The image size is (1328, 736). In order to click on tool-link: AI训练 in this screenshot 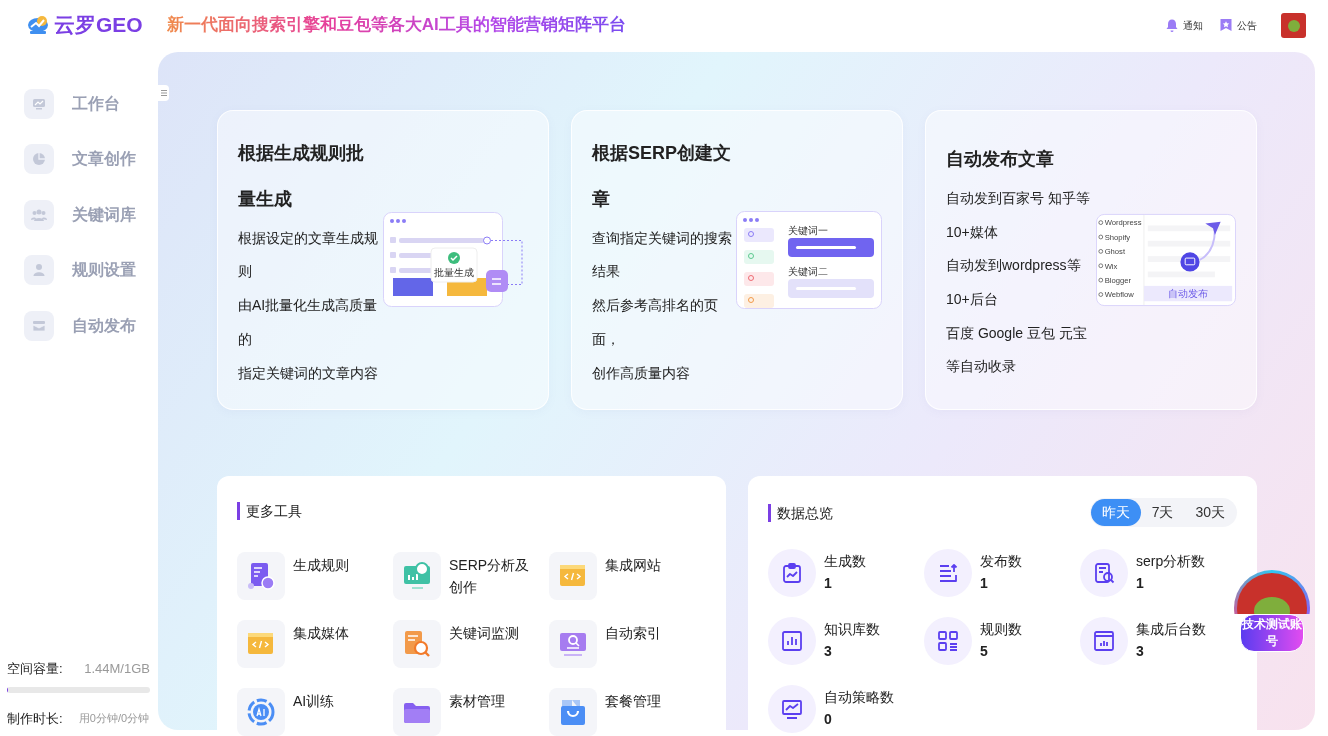, I will do `click(312, 712)`.